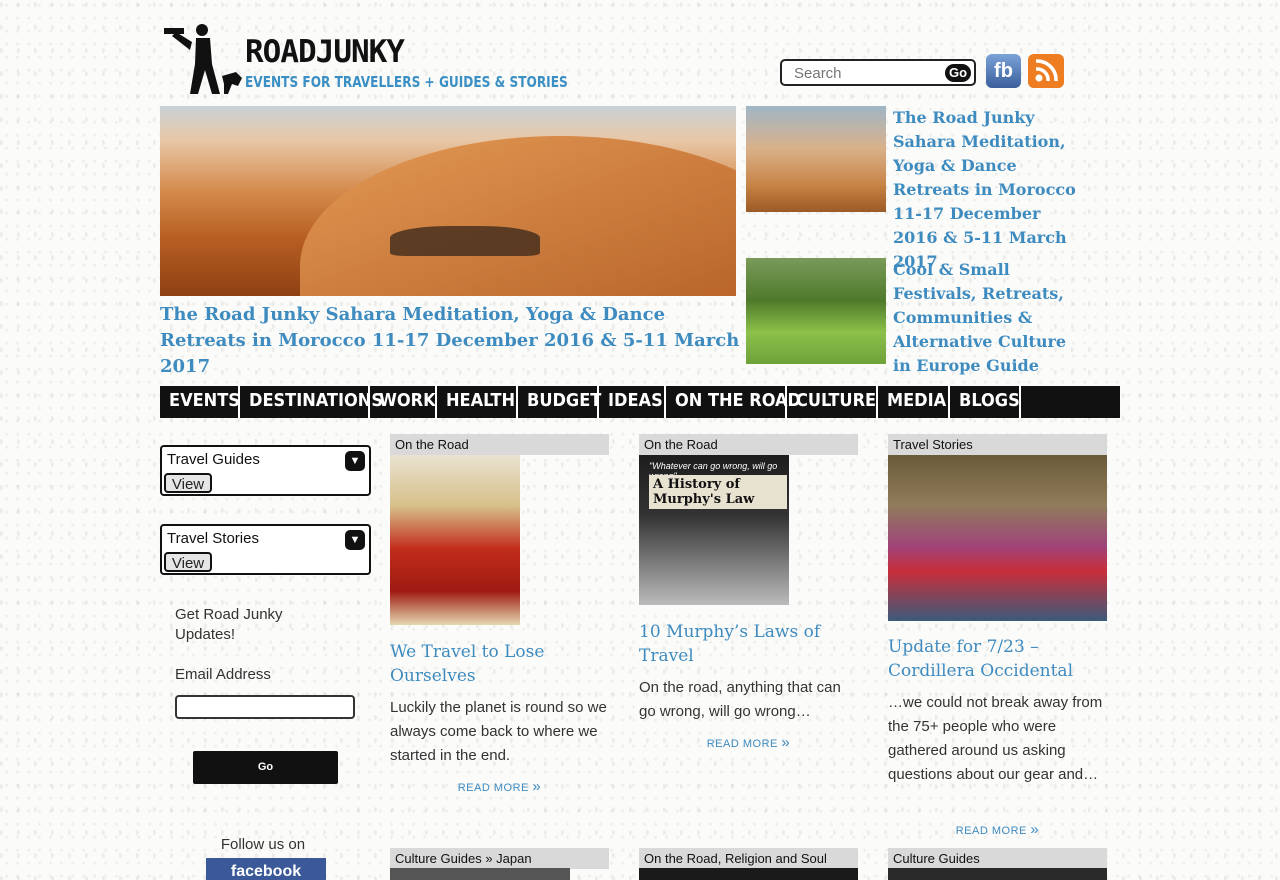 This screenshot has height=880, width=1280. I want to click on article-category: Travel Stories, so click(997, 444).